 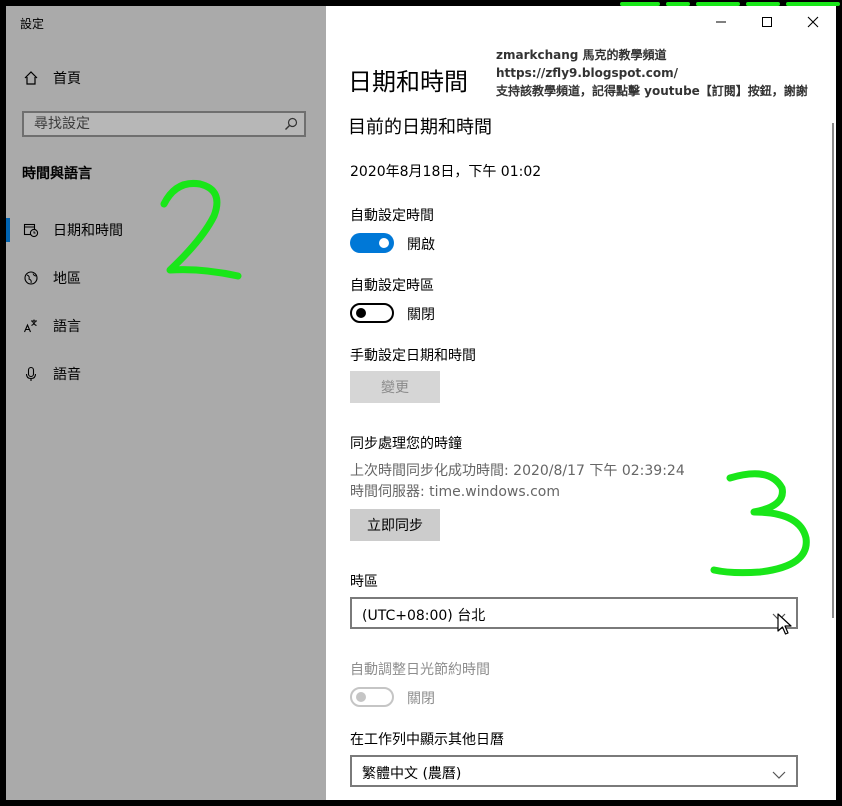 What do you see at coordinates (395, 525) in the screenshot?
I see `sync-now-button: 立即同步` at bounding box center [395, 525].